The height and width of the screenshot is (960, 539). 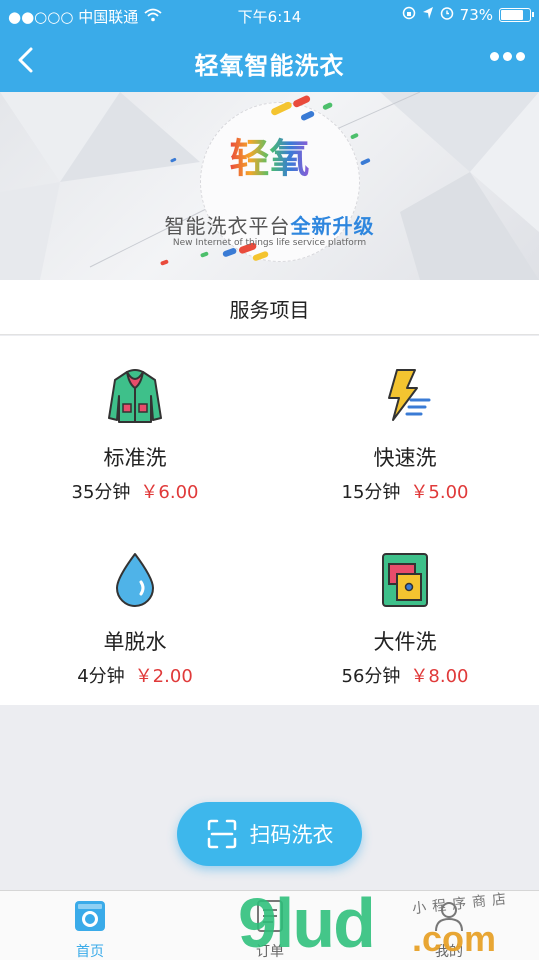 I want to click on tab-label: 首页, so click(x=90, y=952).